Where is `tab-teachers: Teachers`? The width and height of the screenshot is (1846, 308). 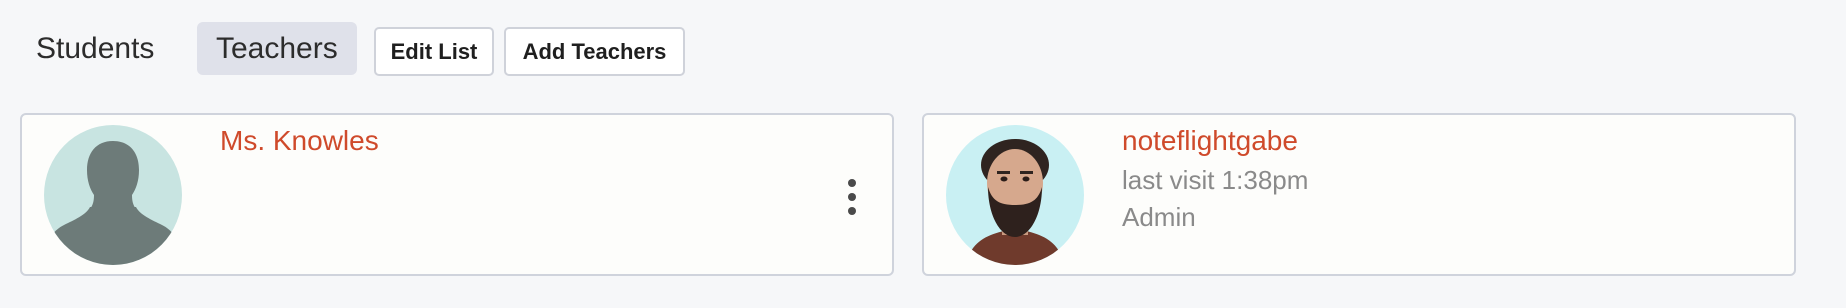
tab-teachers: Teachers is located at coordinates (277, 48).